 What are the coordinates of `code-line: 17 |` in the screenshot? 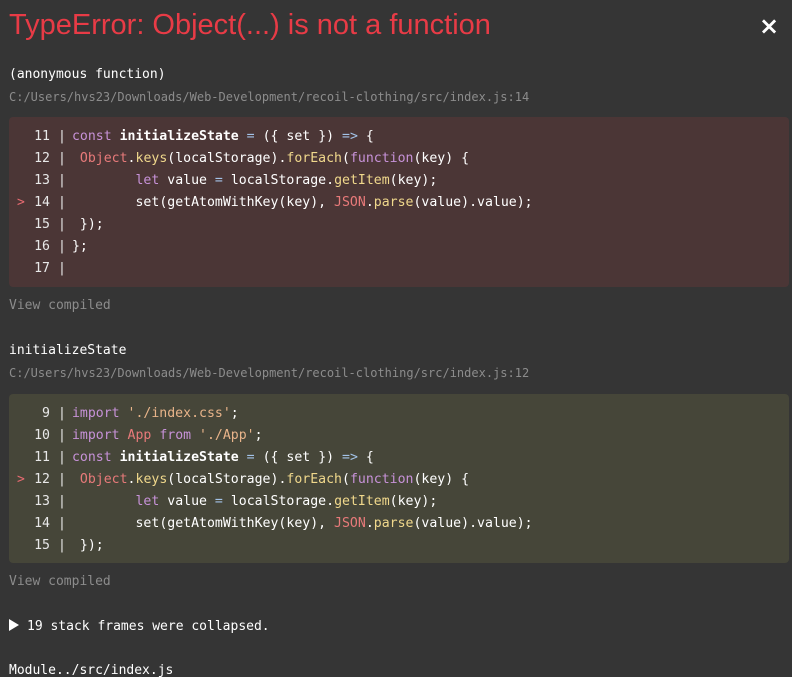 It's located at (399, 269).